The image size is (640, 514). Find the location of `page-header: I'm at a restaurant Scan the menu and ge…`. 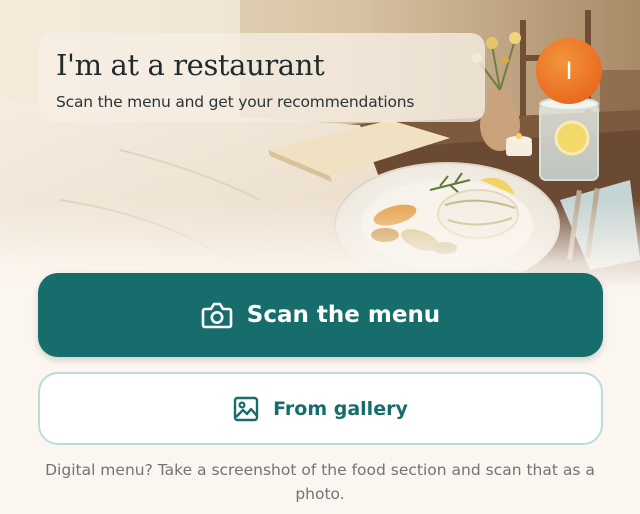

page-header: I'm at a restaurant Scan the menu and ge… is located at coordinates (261, 77).